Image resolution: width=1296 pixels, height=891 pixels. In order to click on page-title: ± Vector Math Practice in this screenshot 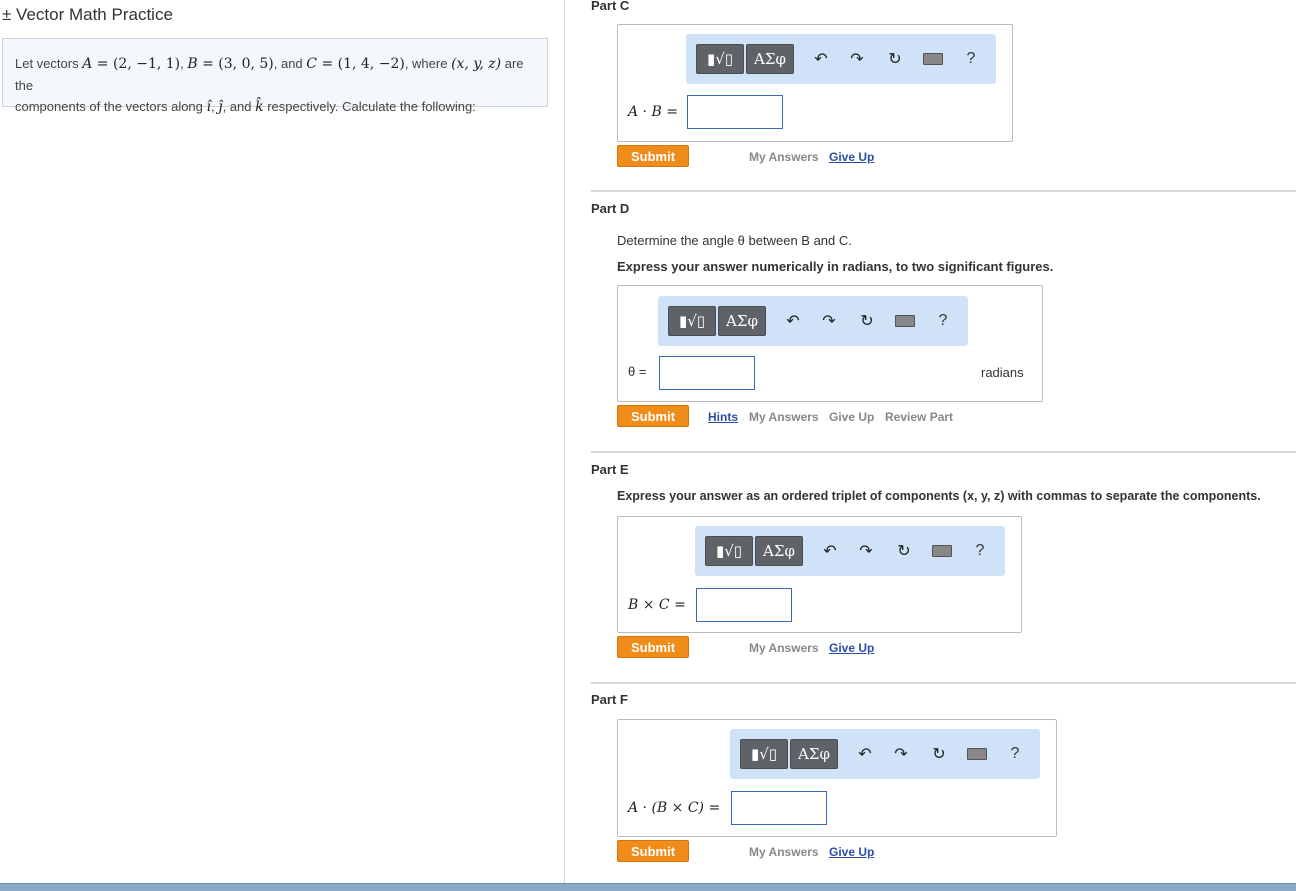, I will do `click(87, 15)`.